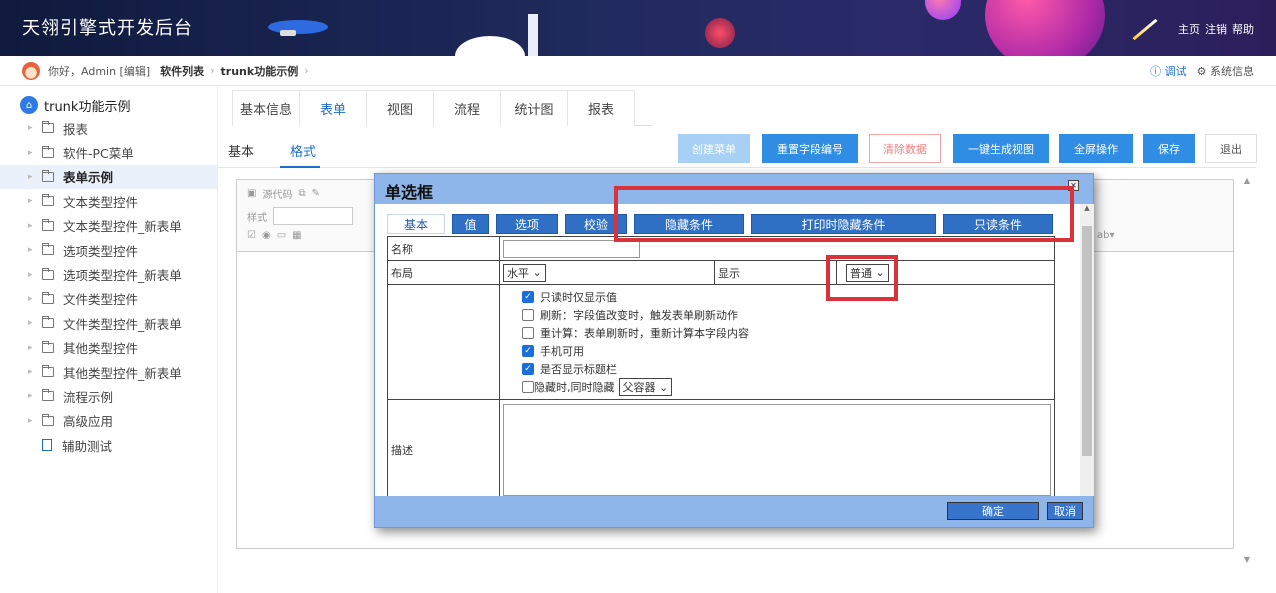  Describe the element at coordinates (99, 71) in the screenshot. I see `greeting-text: 你好，Admin [编辑]` at that location.